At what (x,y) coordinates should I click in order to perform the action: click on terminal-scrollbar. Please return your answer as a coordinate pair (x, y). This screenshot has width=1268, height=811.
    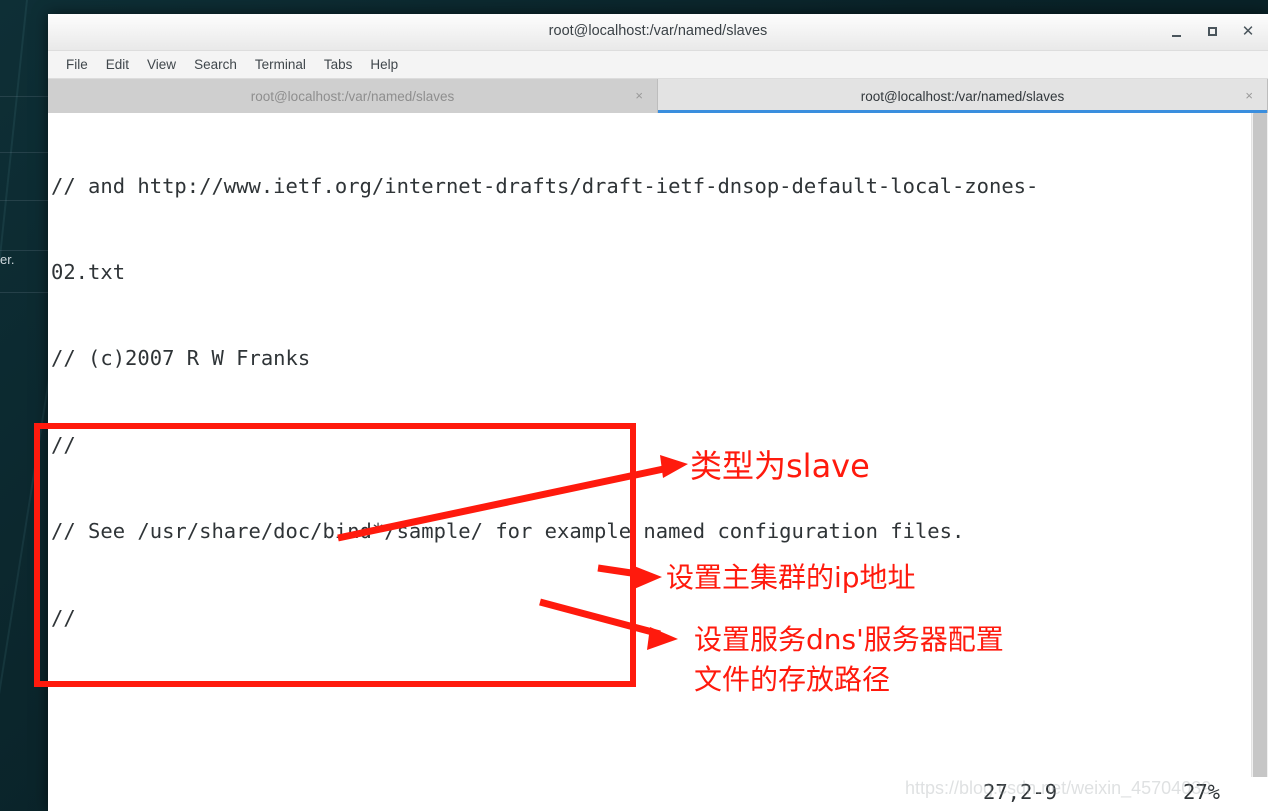
    Looking at the image, I should click on (1259, 462).